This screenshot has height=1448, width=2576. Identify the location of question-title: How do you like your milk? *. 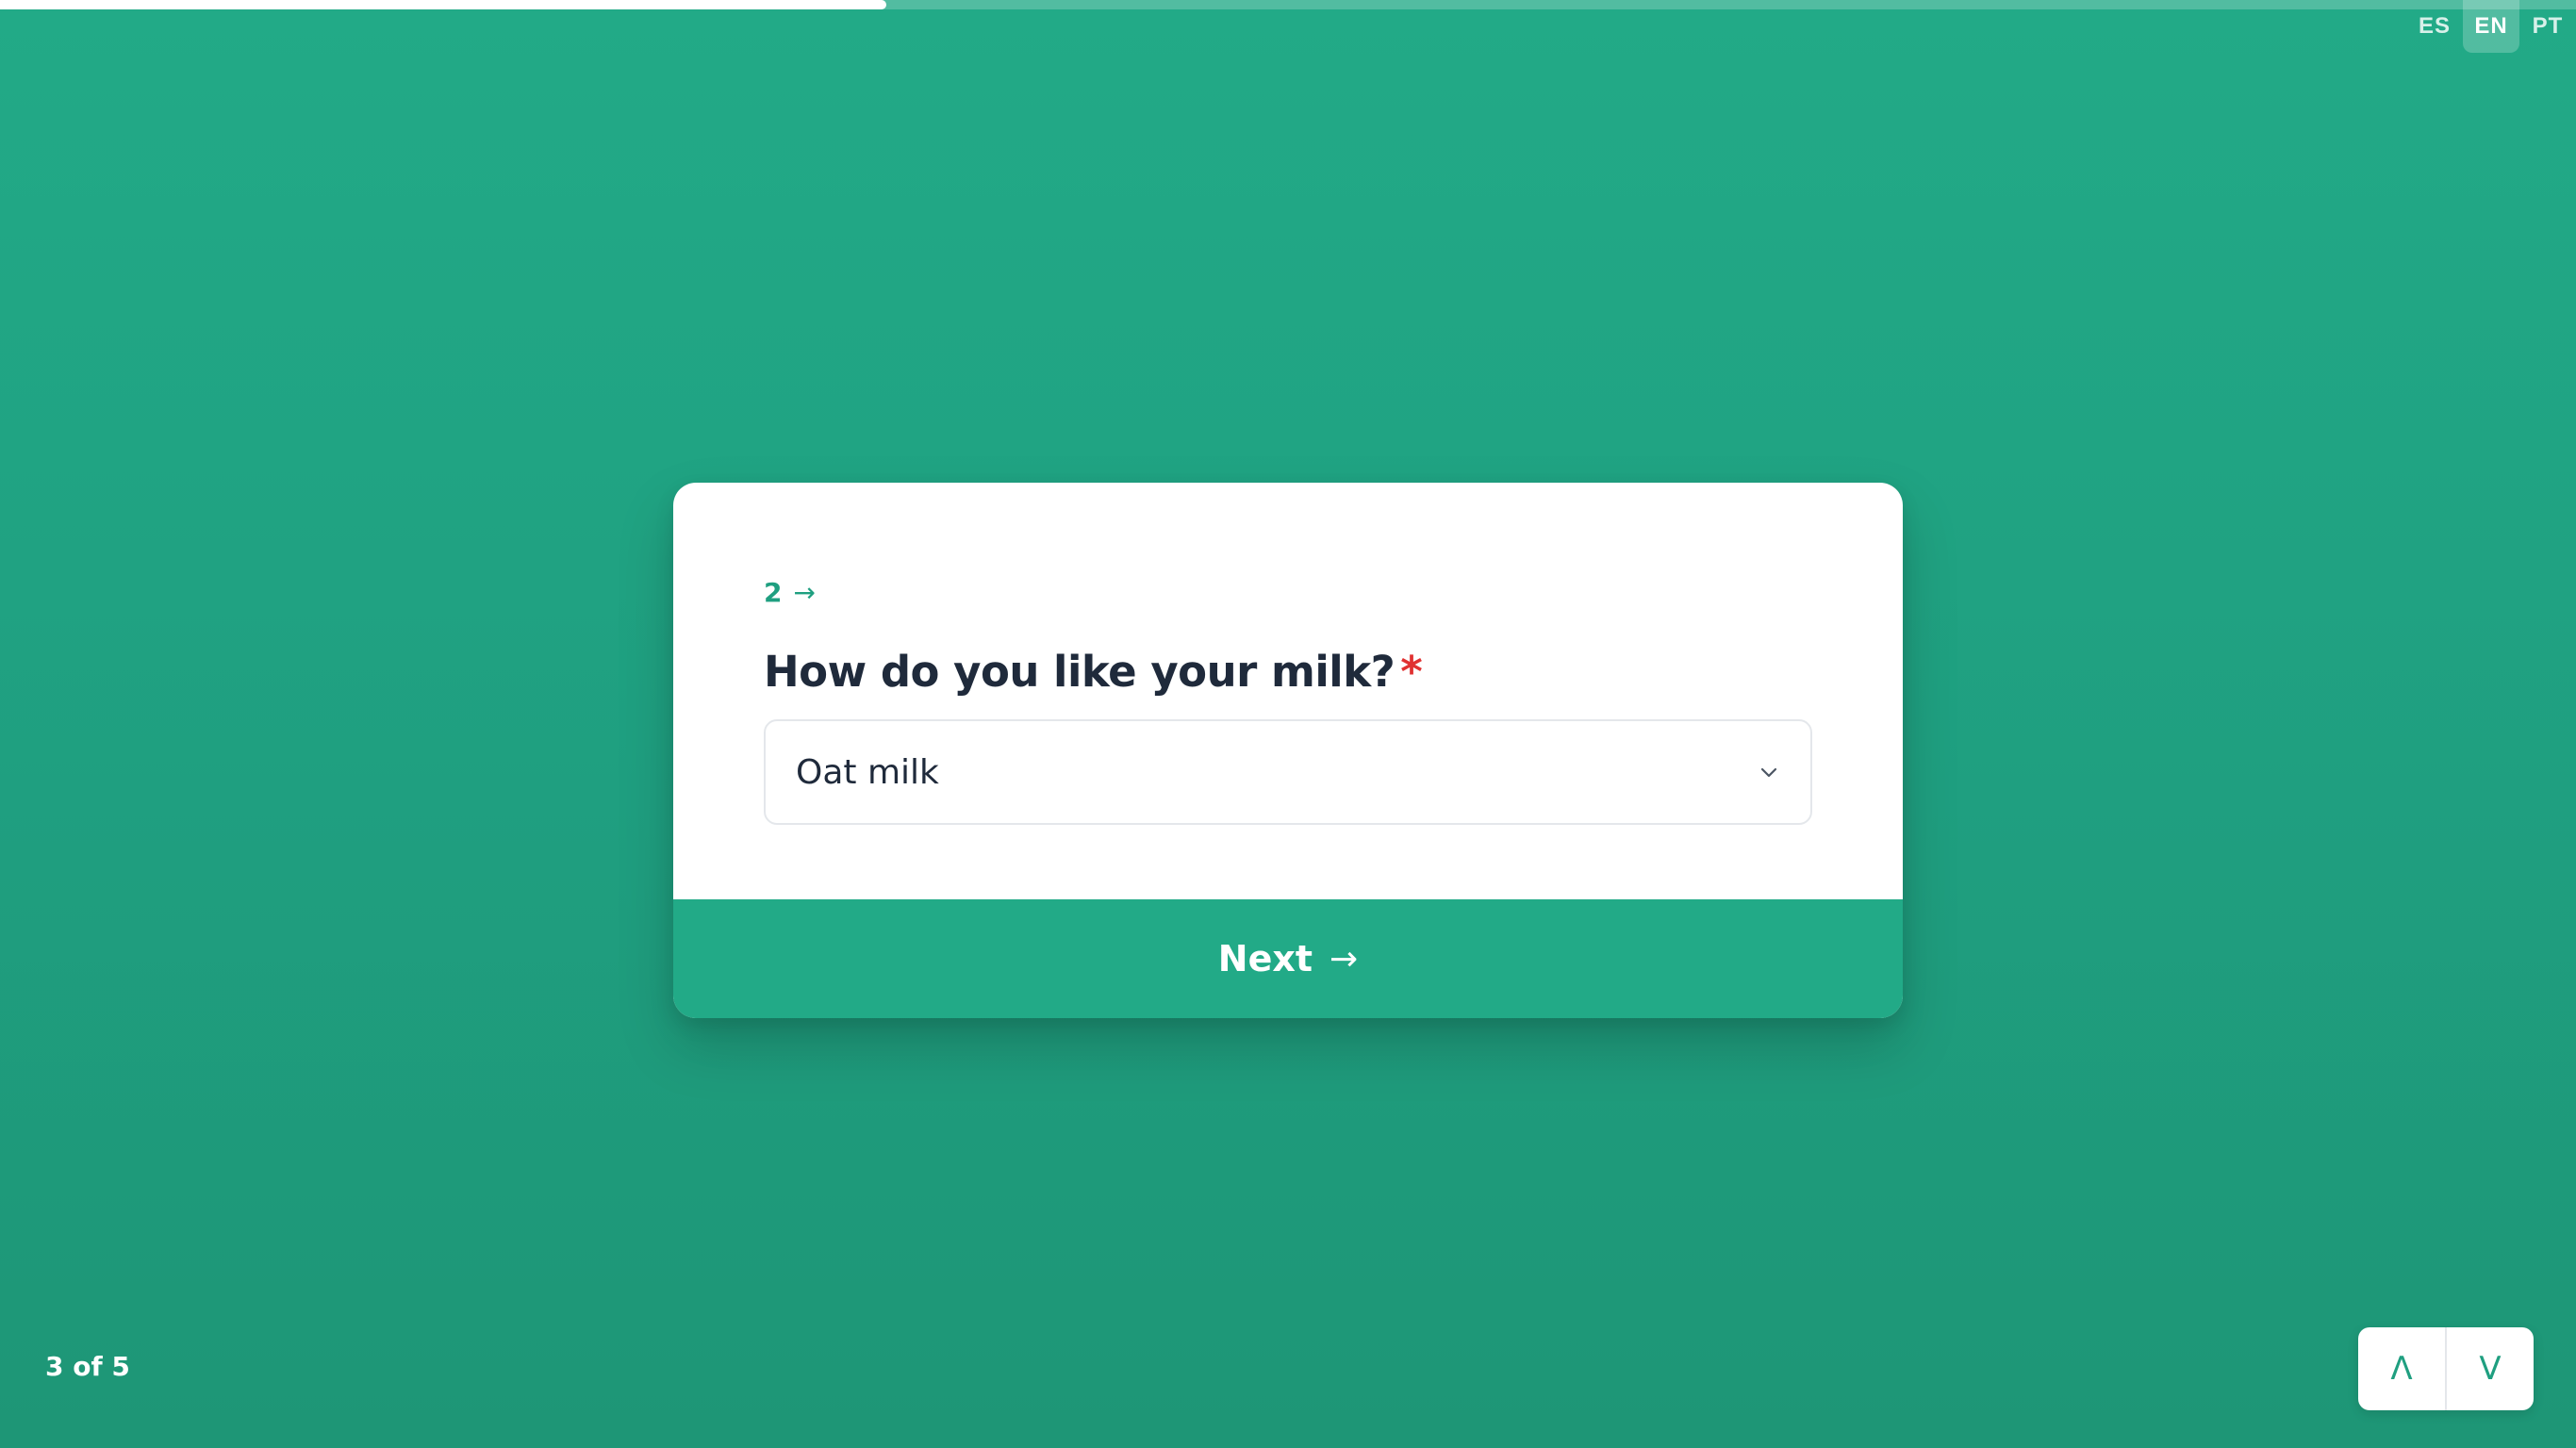
(1288, 672).